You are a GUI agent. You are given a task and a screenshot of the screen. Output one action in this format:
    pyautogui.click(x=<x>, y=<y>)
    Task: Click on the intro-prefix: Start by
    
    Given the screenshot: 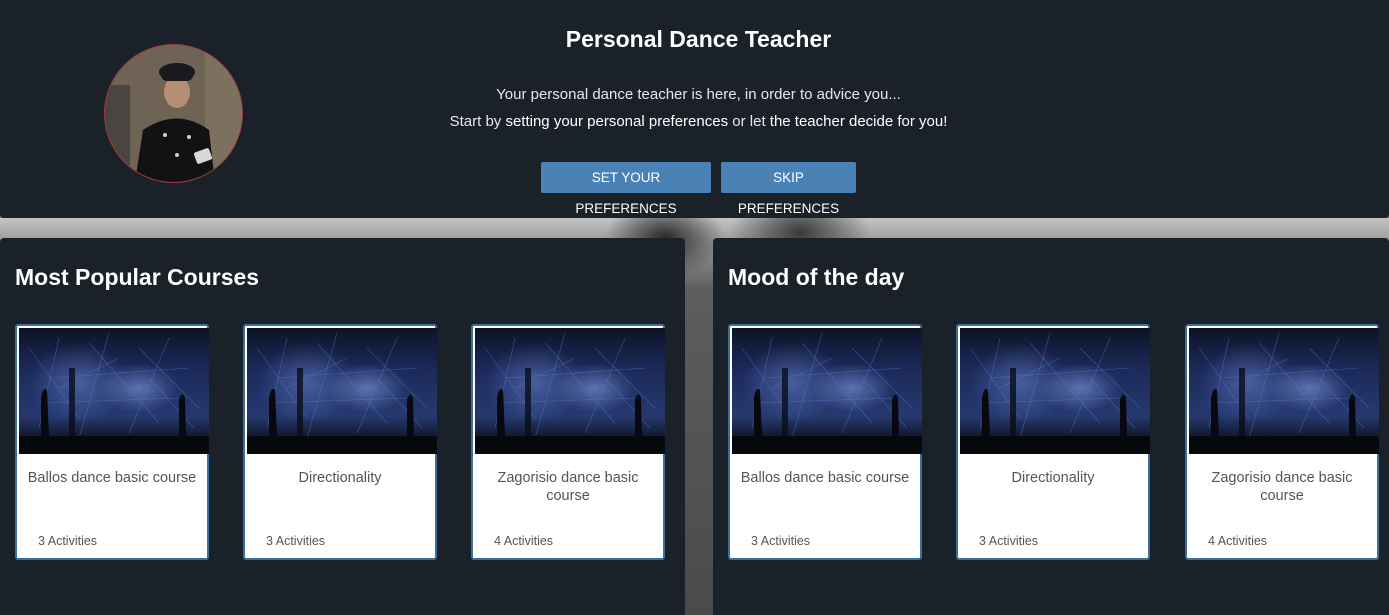 What is the action you would take?
    pyautogui.click(x=477, y=121)
    